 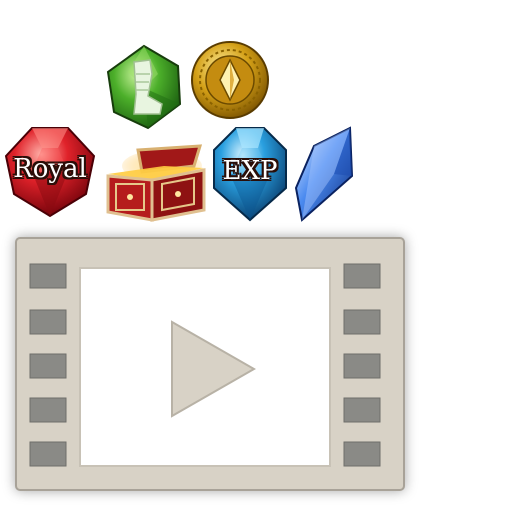 I want to click on blue-crystal-icon, so click(x=324, y=174).